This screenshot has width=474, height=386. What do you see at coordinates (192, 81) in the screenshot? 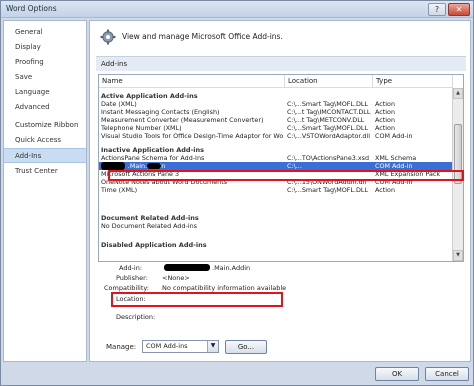
I see `column-header-name: Name` at bounding box center [192, 81].